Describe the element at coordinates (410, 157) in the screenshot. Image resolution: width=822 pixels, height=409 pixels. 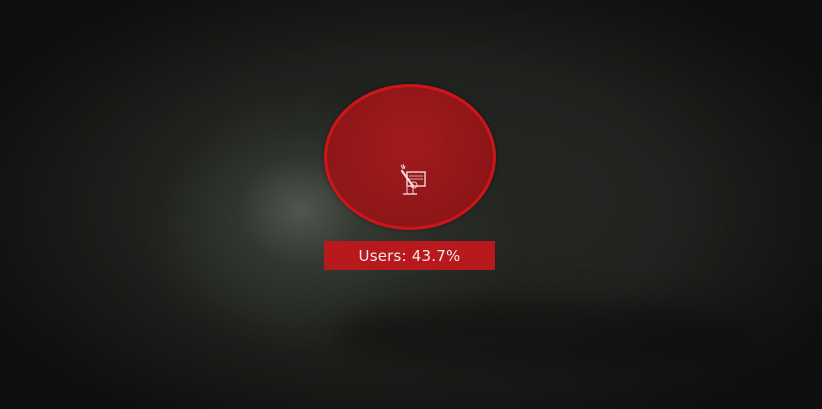
I see `users-segment-circle` at that location.